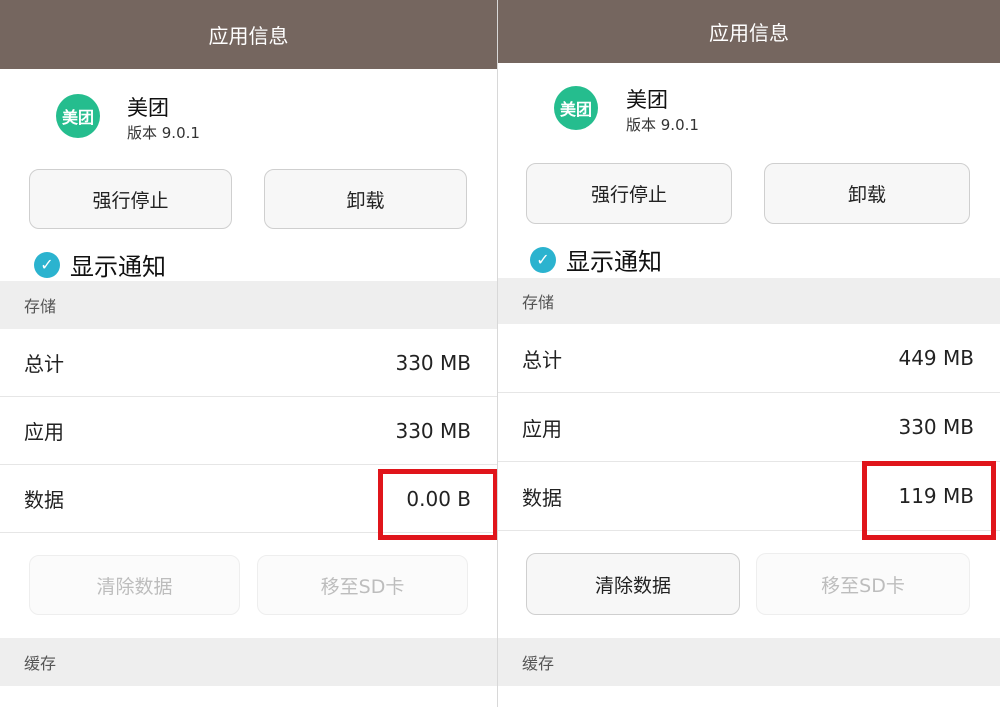 This screenshot has width=1000, height=707. I want to click on storage-row-total: 总计 449 MB, so click(749, 358).